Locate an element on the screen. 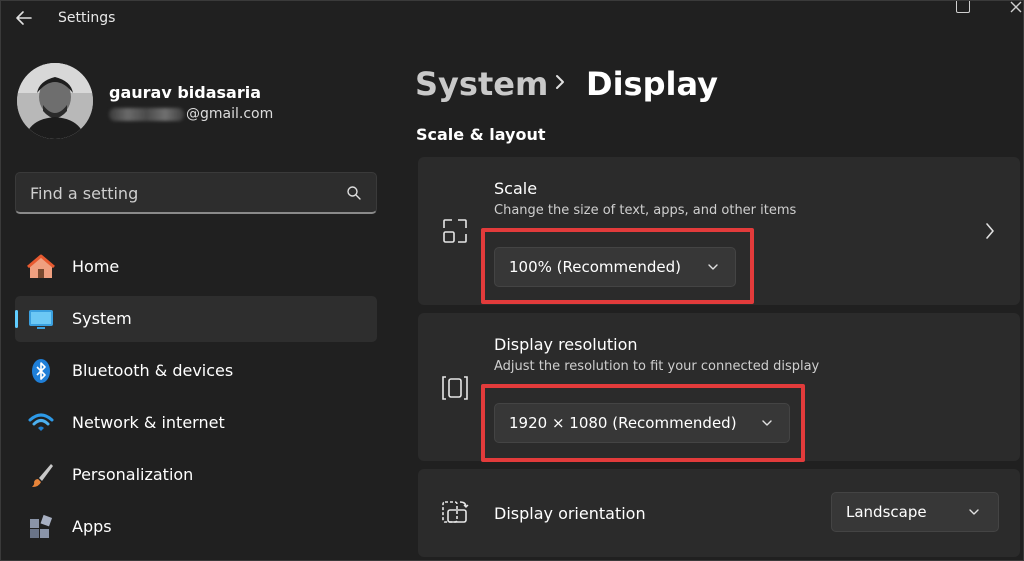 This screenshot has height=561, width=1024. sidebar-item-label: System is located at coordinates (102, 318).